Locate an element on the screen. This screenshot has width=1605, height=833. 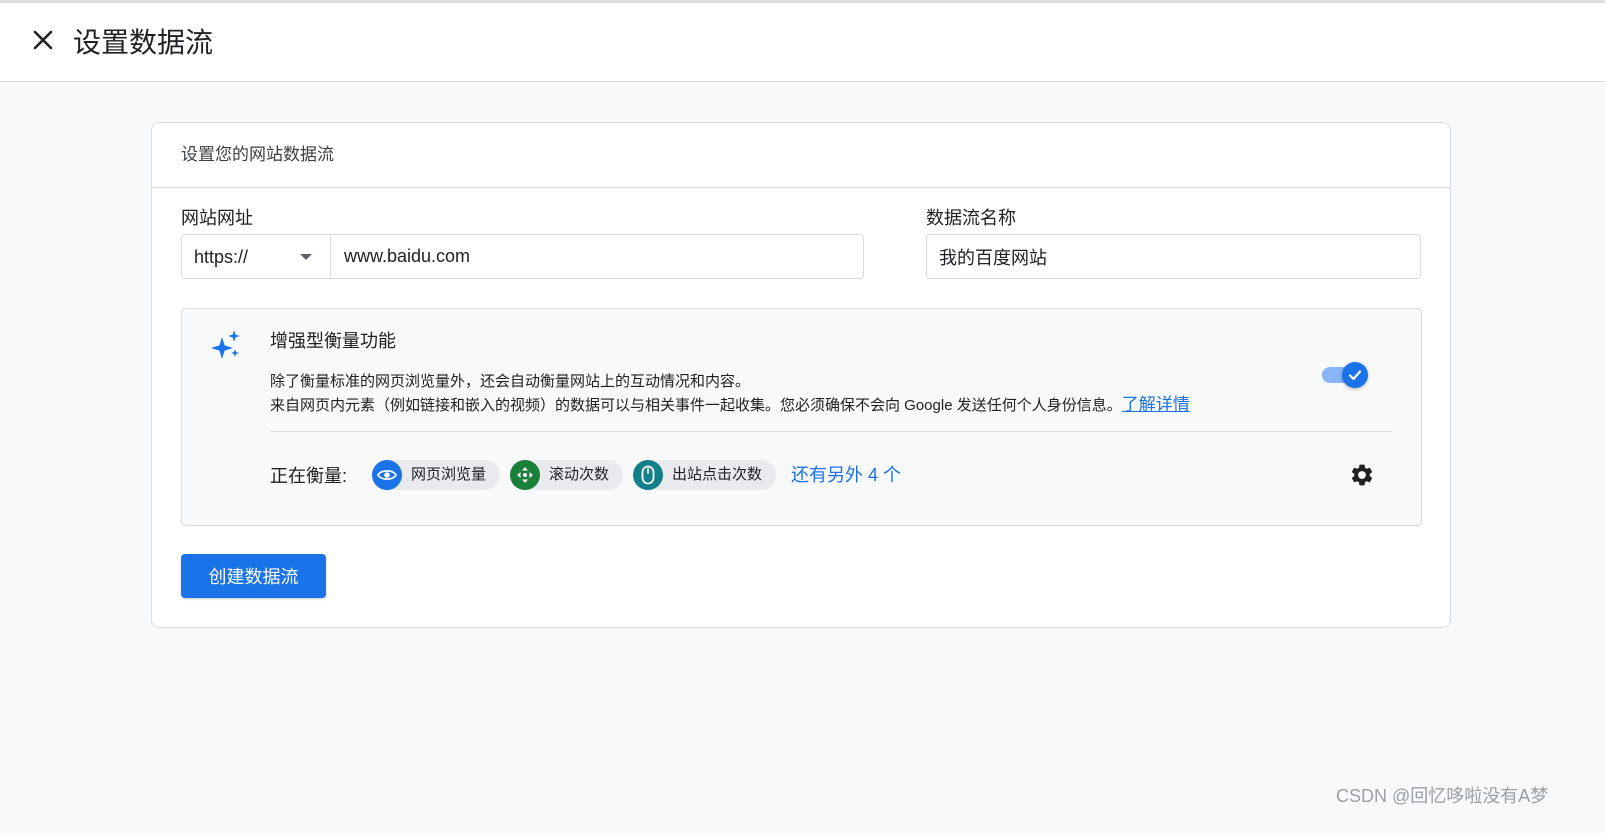
chip-page-views: 网页浏览量 is located at coordinates (436, 475).